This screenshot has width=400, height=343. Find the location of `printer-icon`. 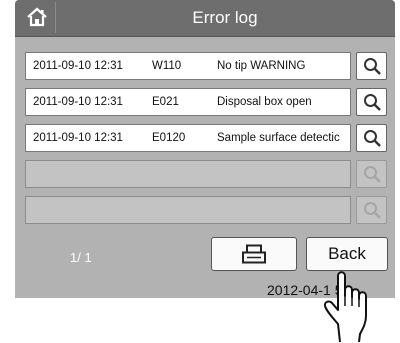

printer-icon is located at coordinates (254, 254).